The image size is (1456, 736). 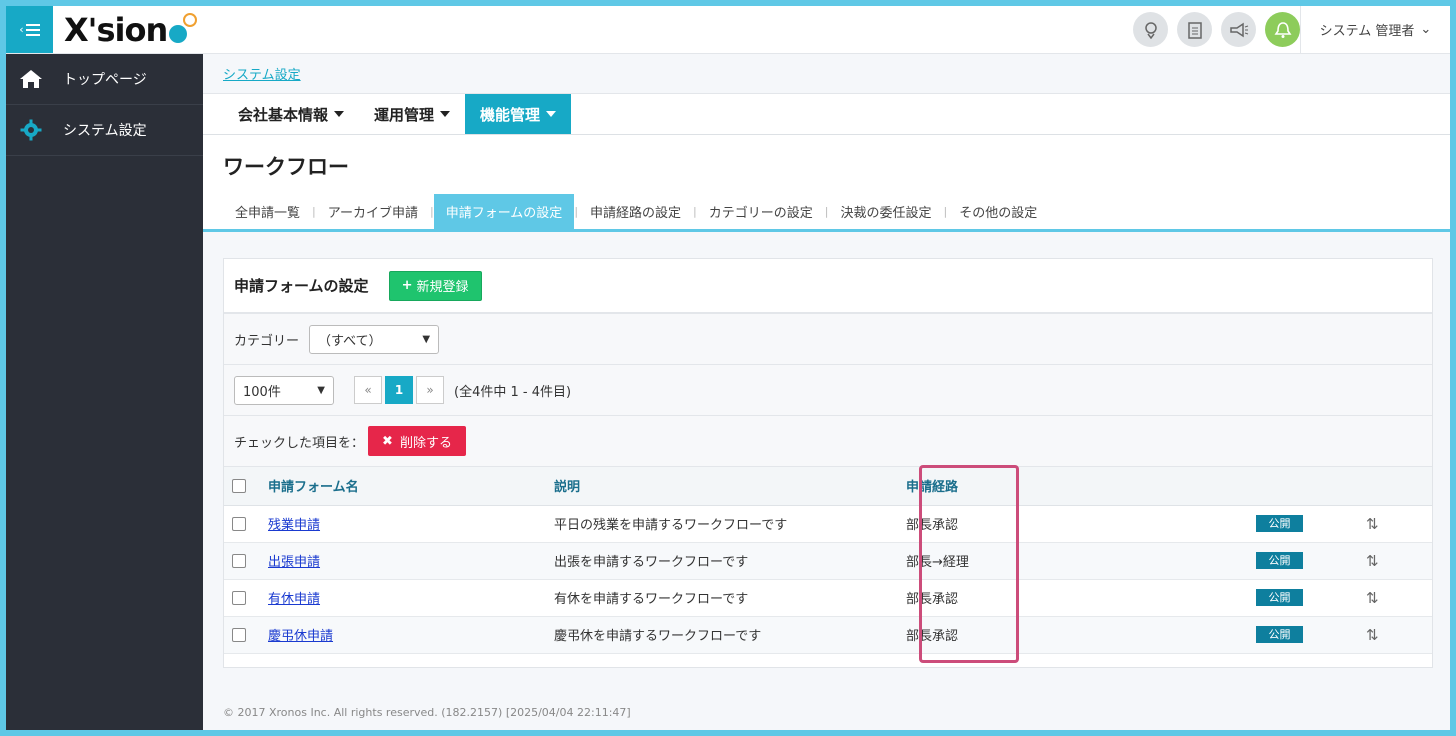 What do you see at coordinates (442, 287) in the screenshot?
I see `new-register-label: 新規登録` at bounding box center [442, 287].